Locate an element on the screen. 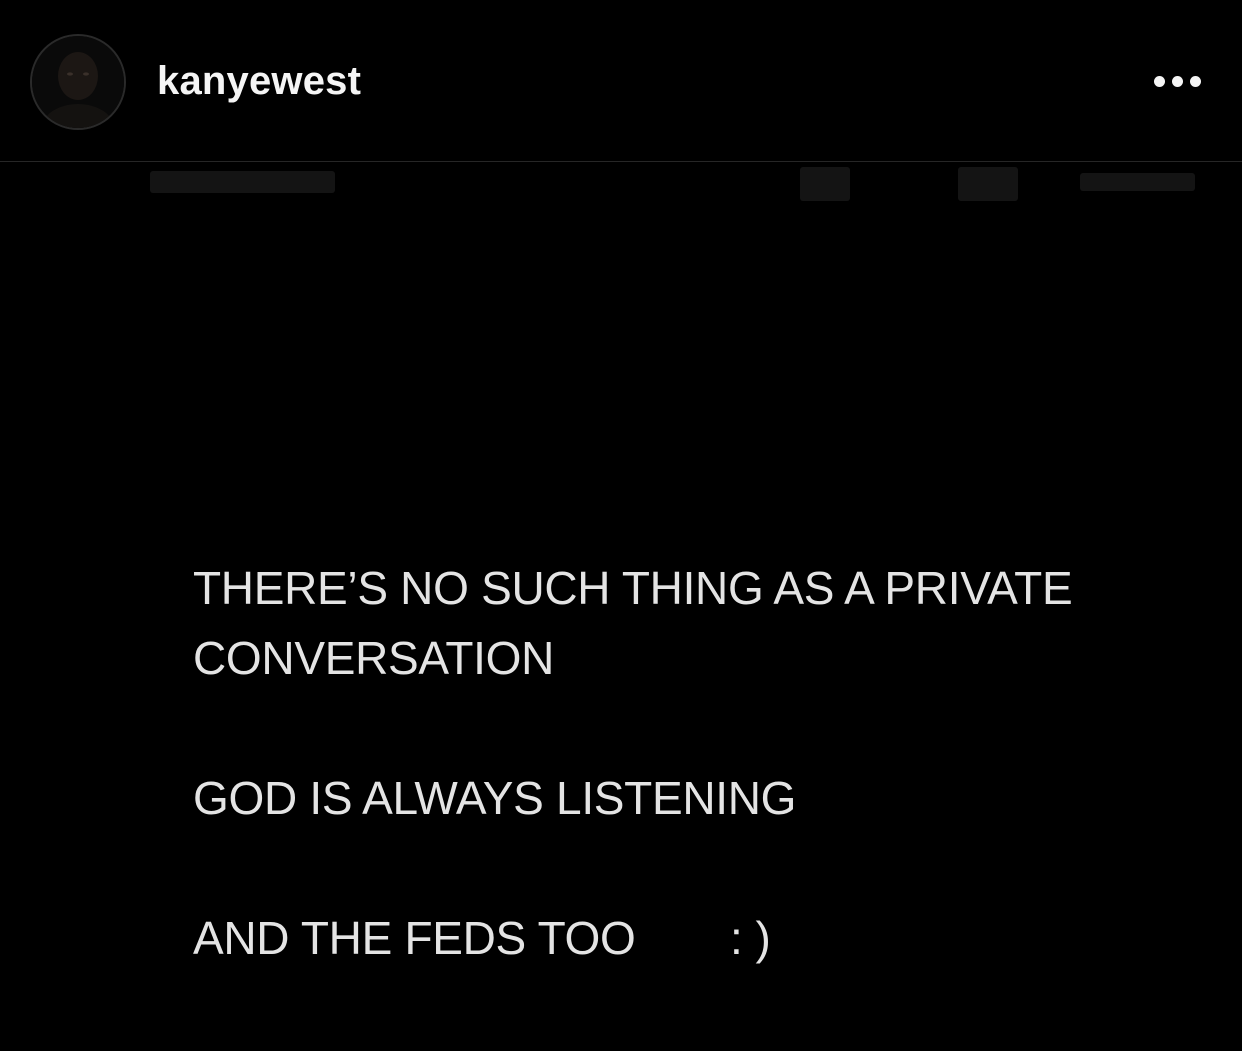 This screenshot has height=1051, width=1242. more-options-icon is located at coordinates (1178, 82).